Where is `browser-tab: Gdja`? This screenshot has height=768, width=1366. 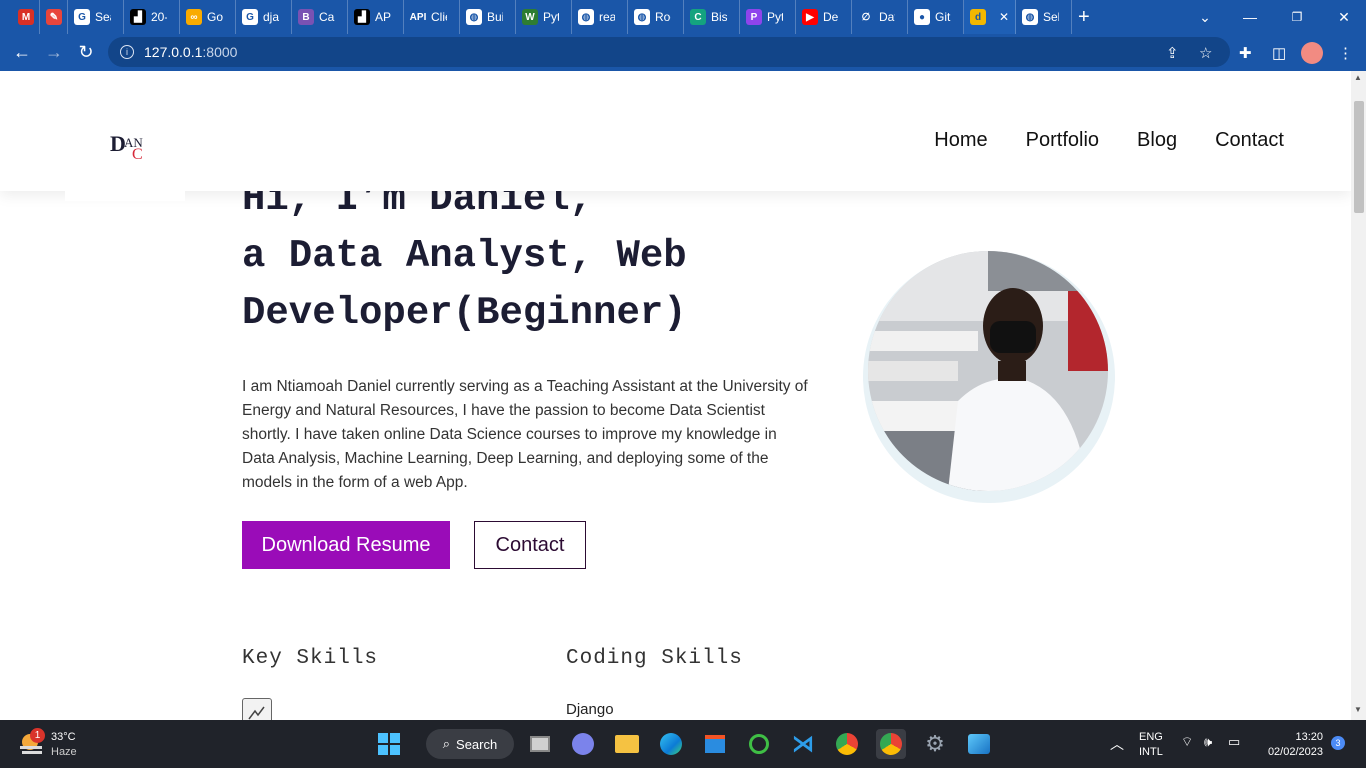 browser-tab: Gdja is located at coordinates (264, 17).